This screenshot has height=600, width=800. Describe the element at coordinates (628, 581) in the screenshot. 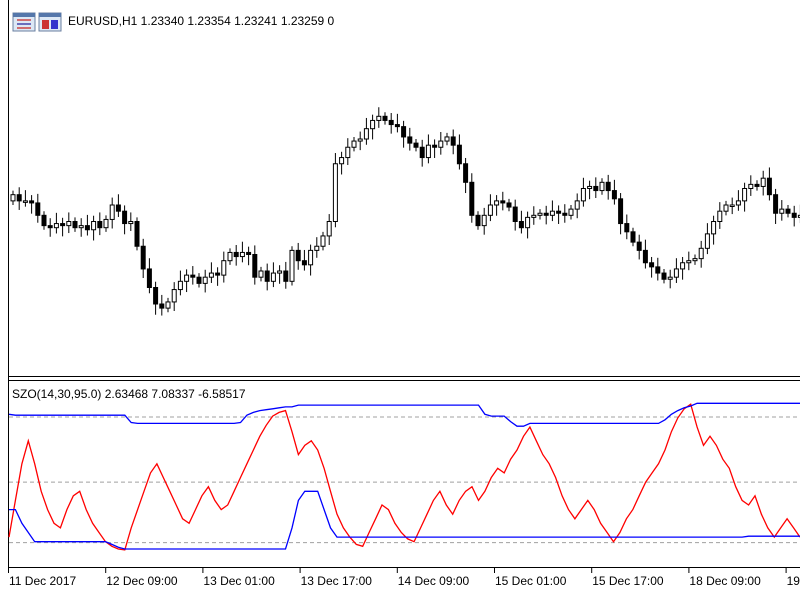

I see `time-tick-label: 15 Dec 17:00` at that location.